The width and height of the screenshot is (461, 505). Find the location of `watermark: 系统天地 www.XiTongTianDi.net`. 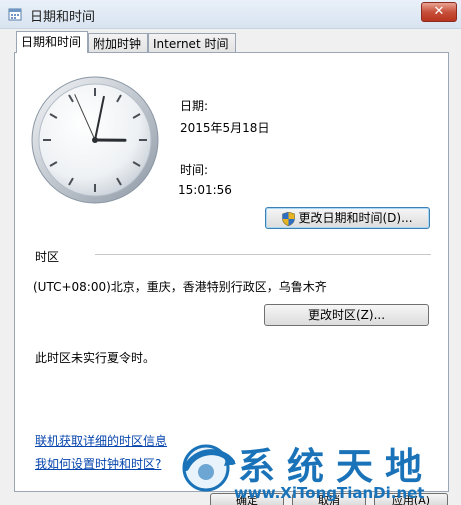

watermark: 系统天地 www.XiTongTianDi.net is located at coordinates (319, 468).